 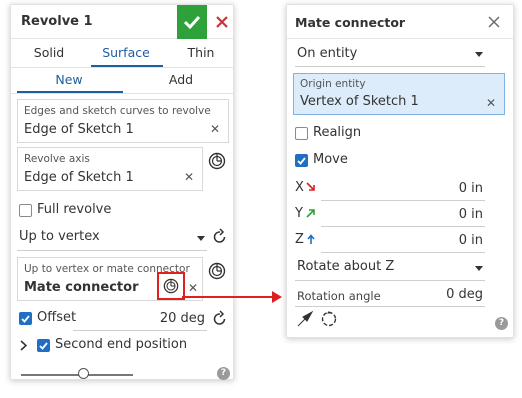 What do you see at coordinates (403, 190) in the screenshot?
I see `x-offset-input: 0 in` at bounding box center [403, 190].